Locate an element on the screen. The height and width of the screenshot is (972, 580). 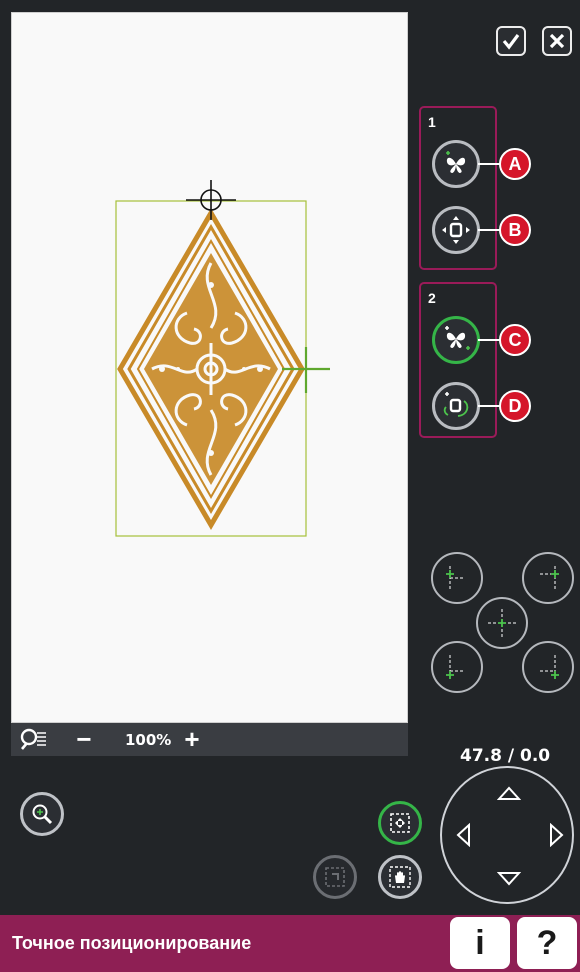
callout-line-b is located at coordinates (489, 230).